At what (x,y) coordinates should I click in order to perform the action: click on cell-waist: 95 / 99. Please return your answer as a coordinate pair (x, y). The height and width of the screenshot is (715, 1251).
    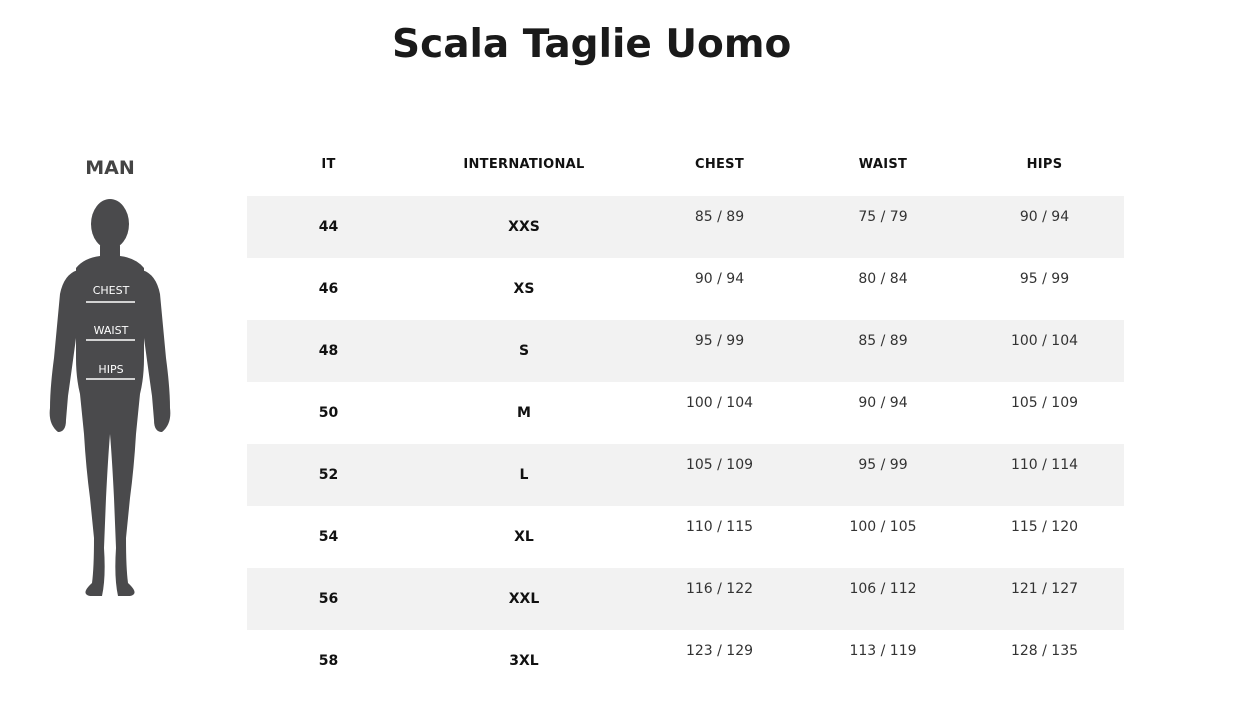
    Looking at the image, I should click on (883, 465).